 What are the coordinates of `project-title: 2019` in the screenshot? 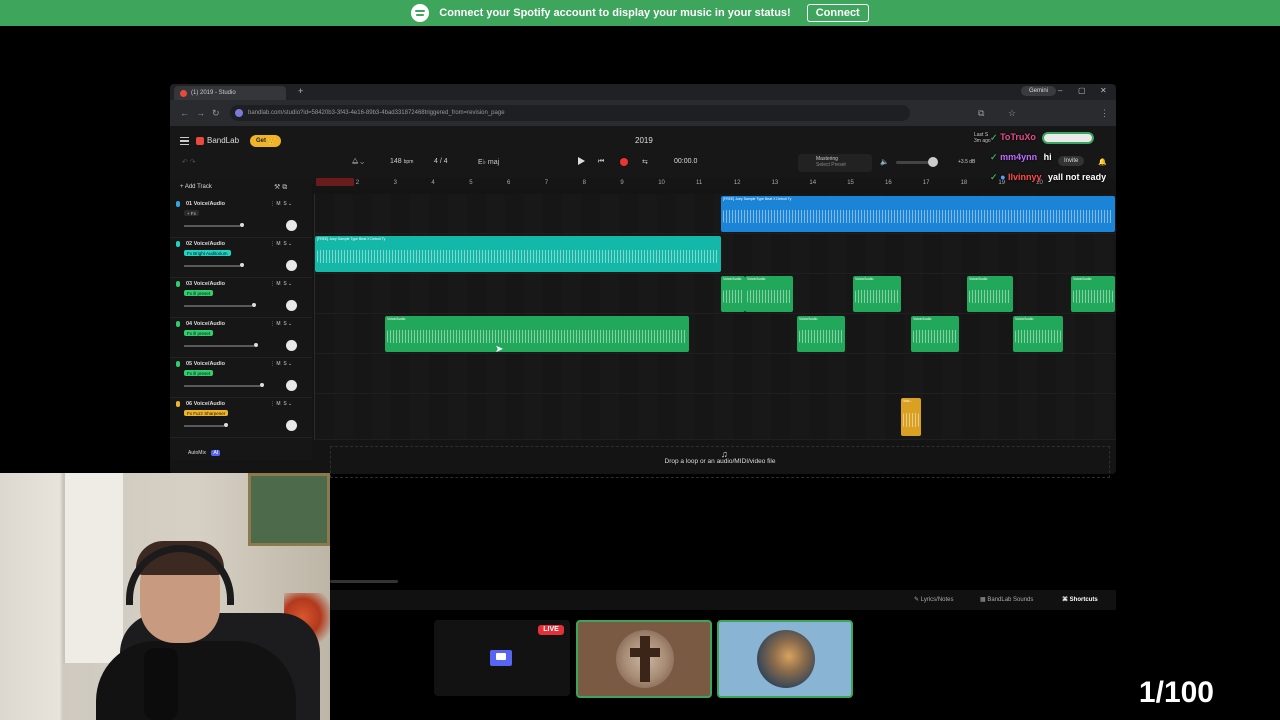 It's located at (644, 140).